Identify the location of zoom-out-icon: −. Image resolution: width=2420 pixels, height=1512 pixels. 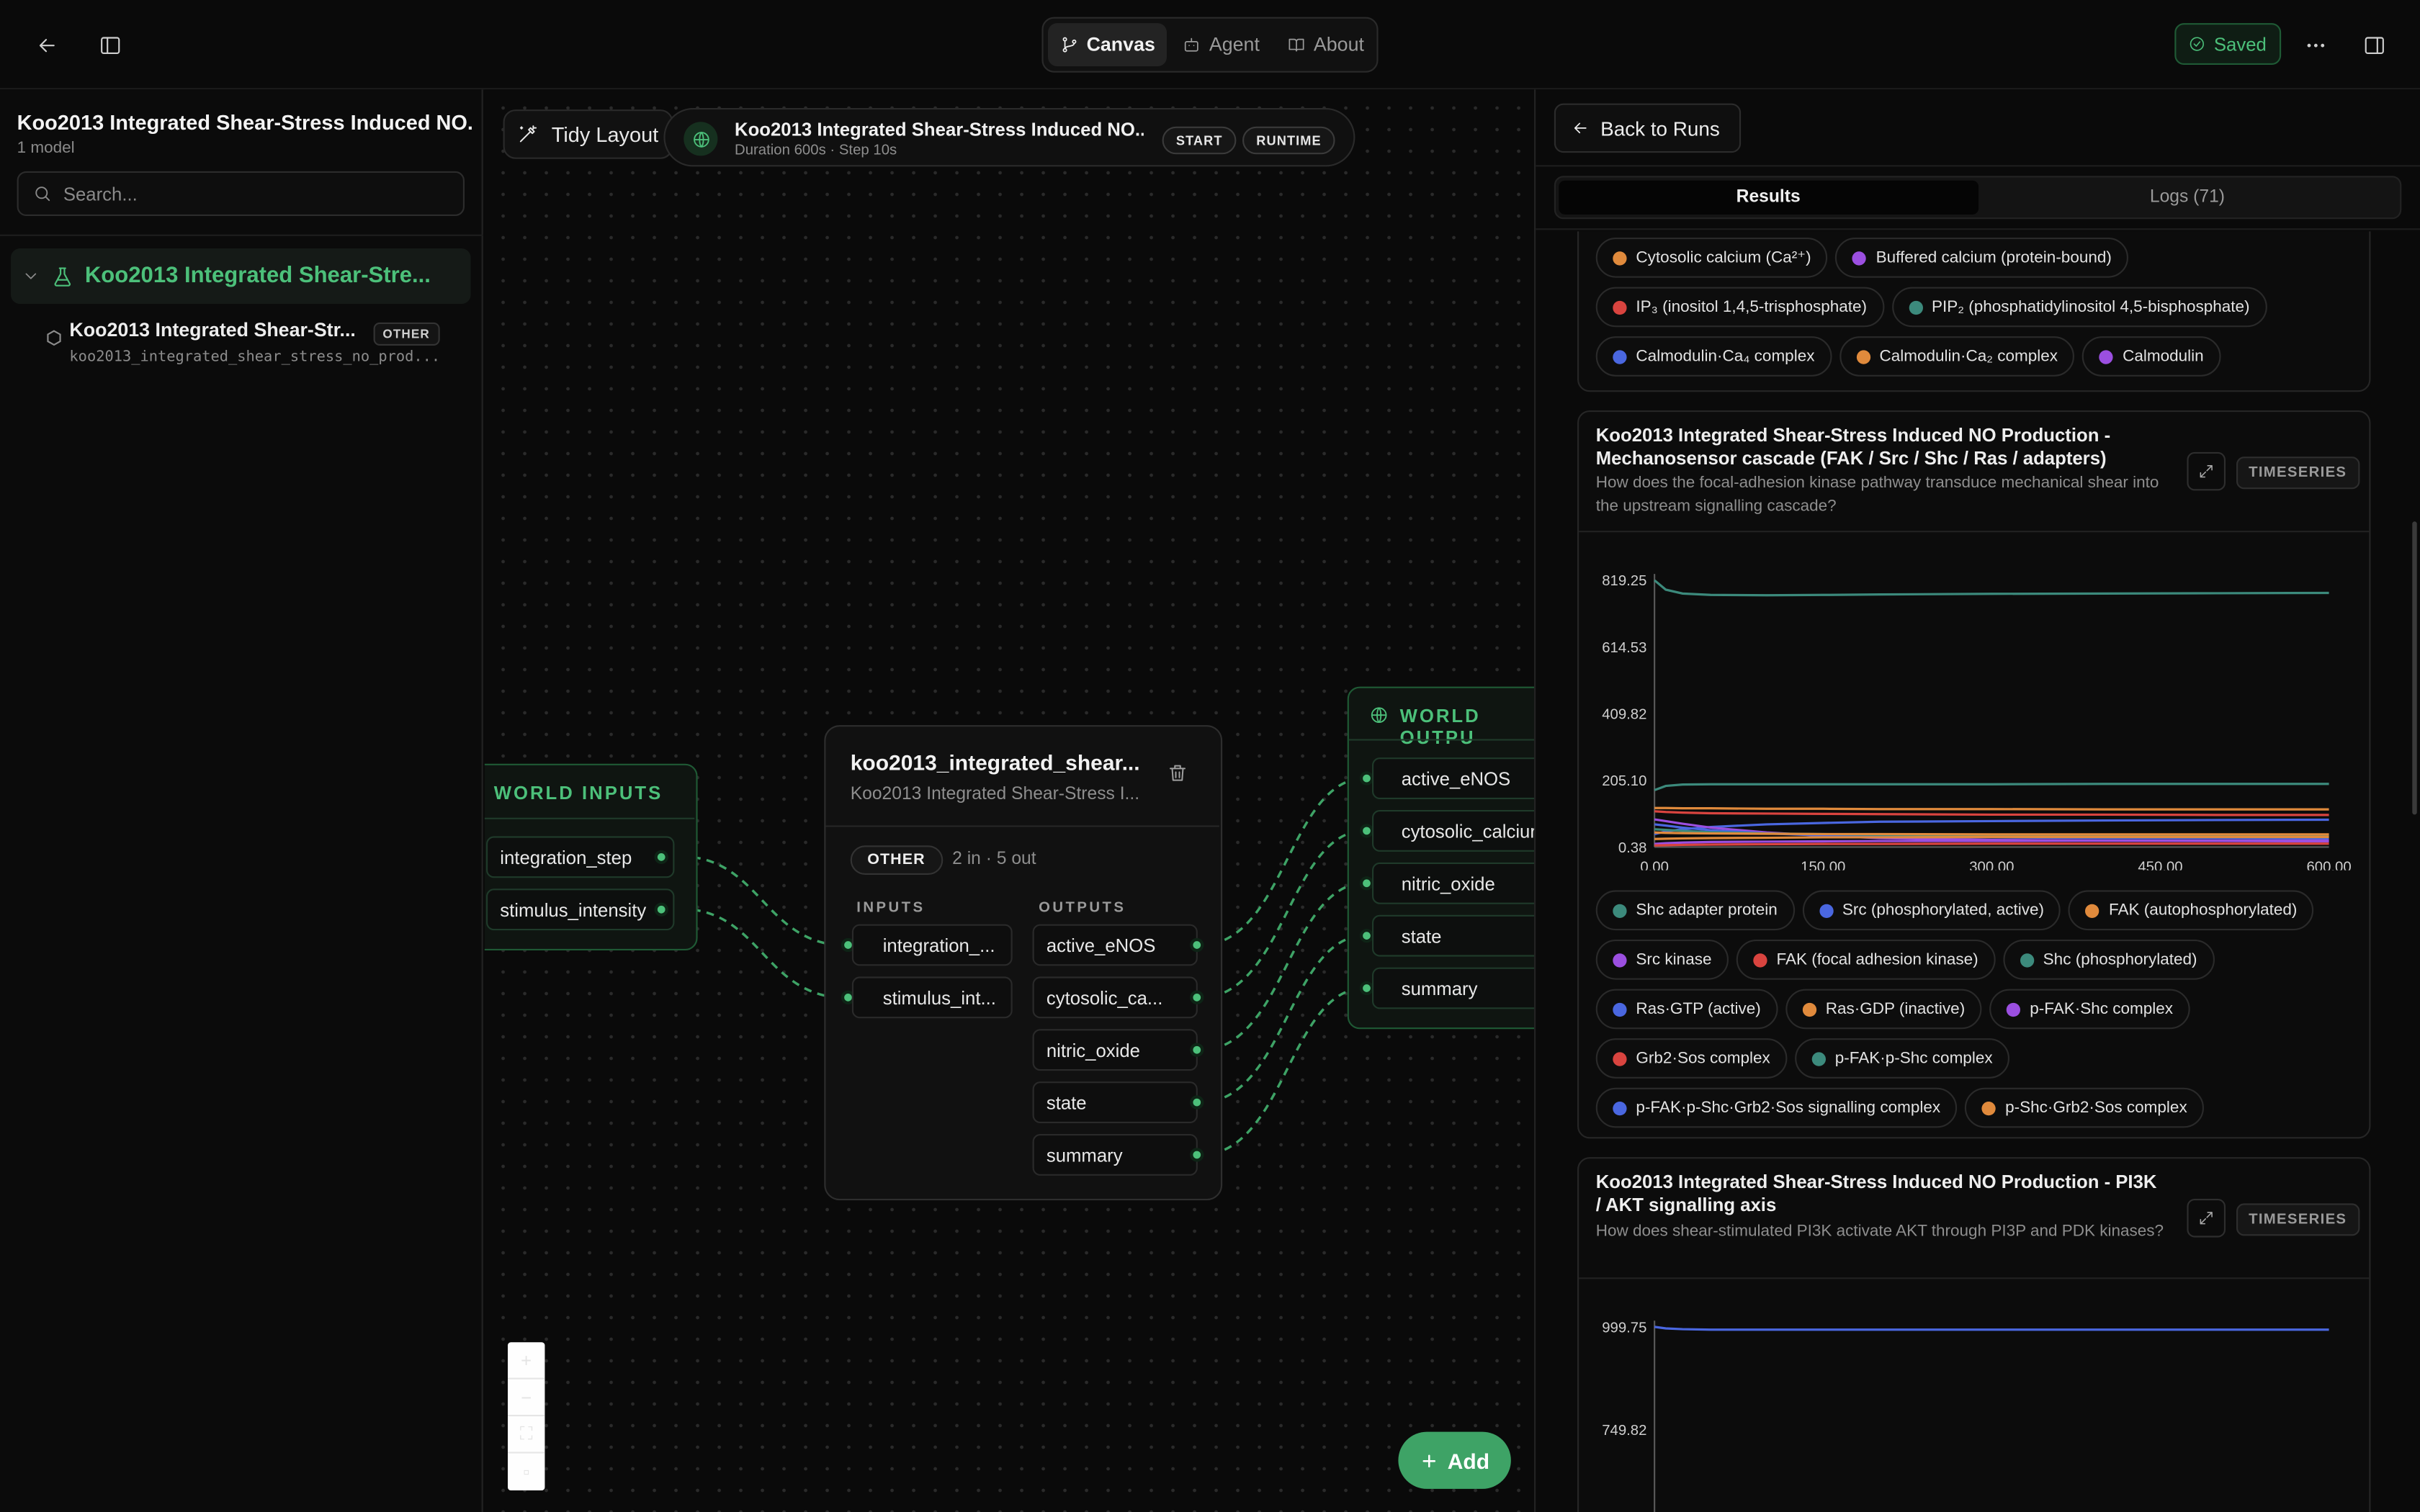
(526, 1398).